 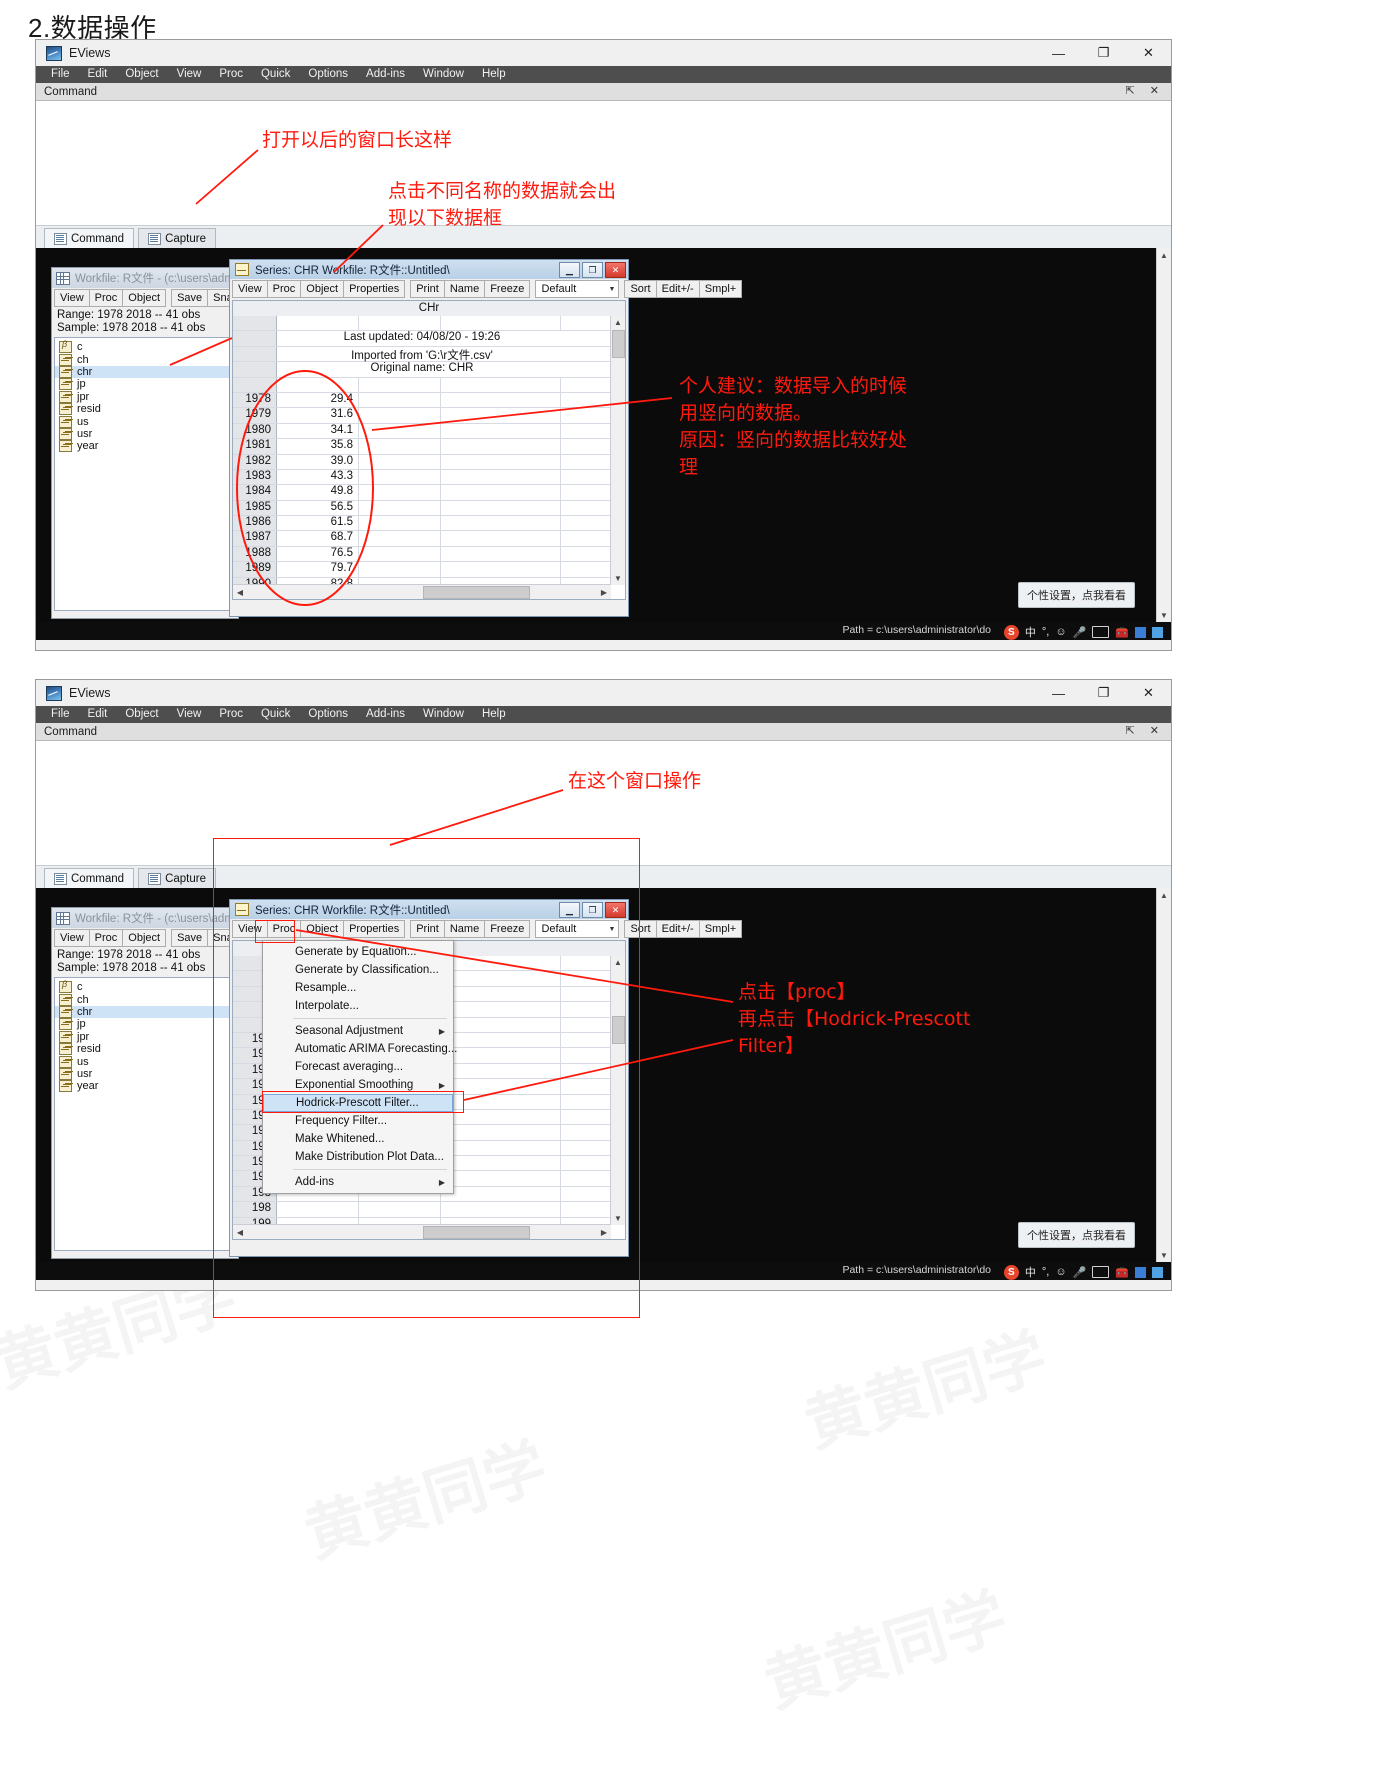 I want to click on list-item: jpr, so click(x=145, y=396).